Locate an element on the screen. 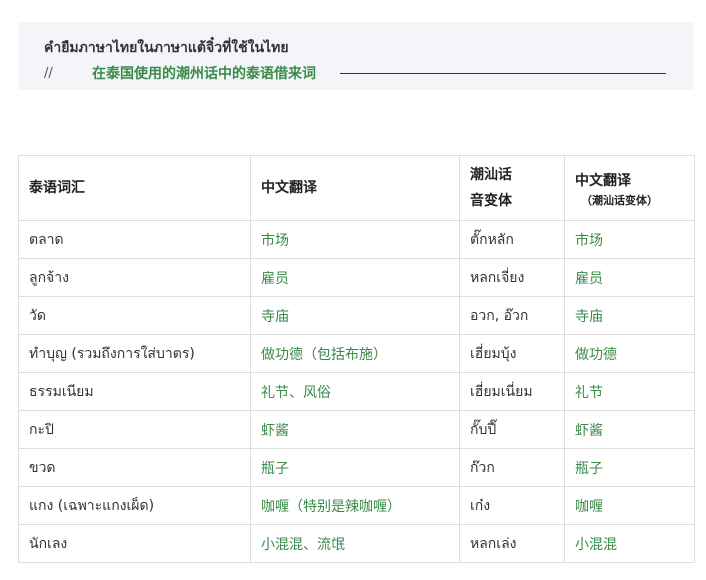 The image size is (706, 580). table-row: ขวด 瓶子 ก๊วก 瓶子 is located at coordinates (356, 467).